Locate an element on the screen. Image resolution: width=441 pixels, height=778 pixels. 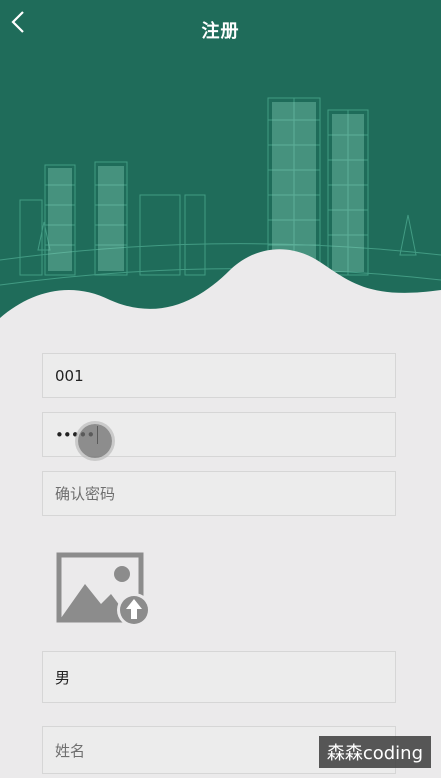
username-value: 001 is located at coordinates (69, 375).